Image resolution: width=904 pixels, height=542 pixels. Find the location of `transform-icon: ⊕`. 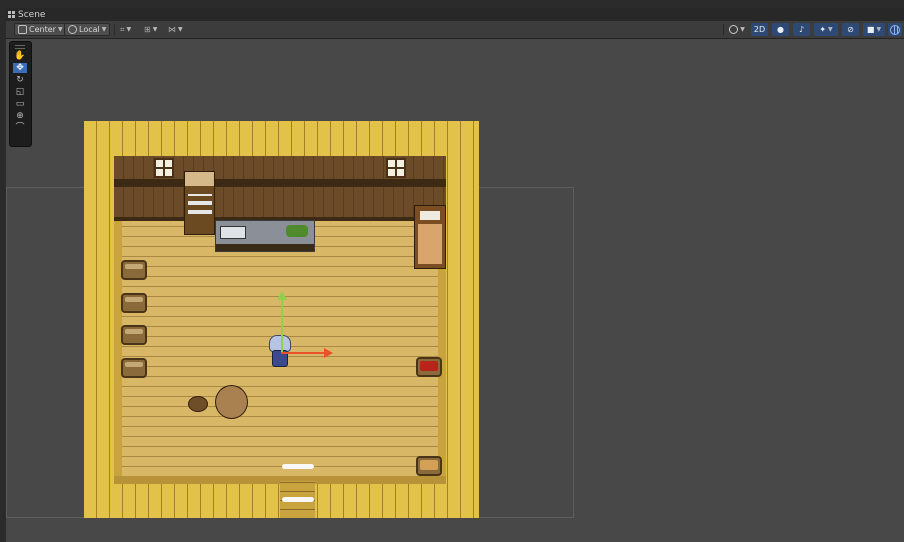

transform-icon: ⊕ is located at coordinates (20, 116).